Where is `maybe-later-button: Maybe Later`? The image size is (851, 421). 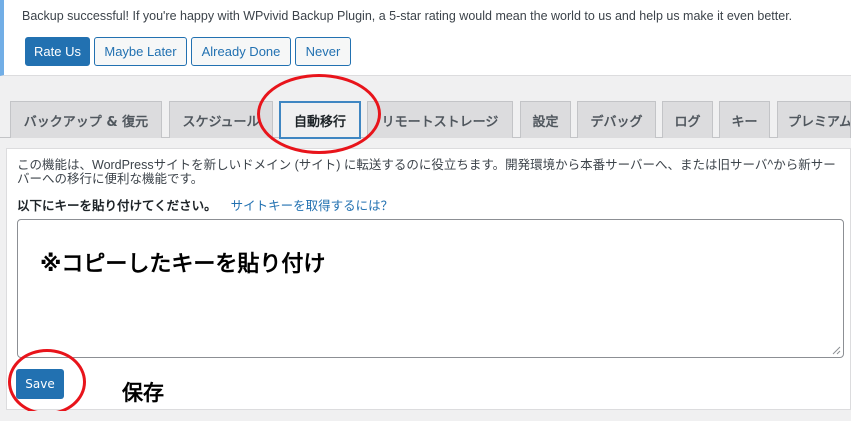 maybe-later-button: Maybe Later is located at coordinates (140, 51).